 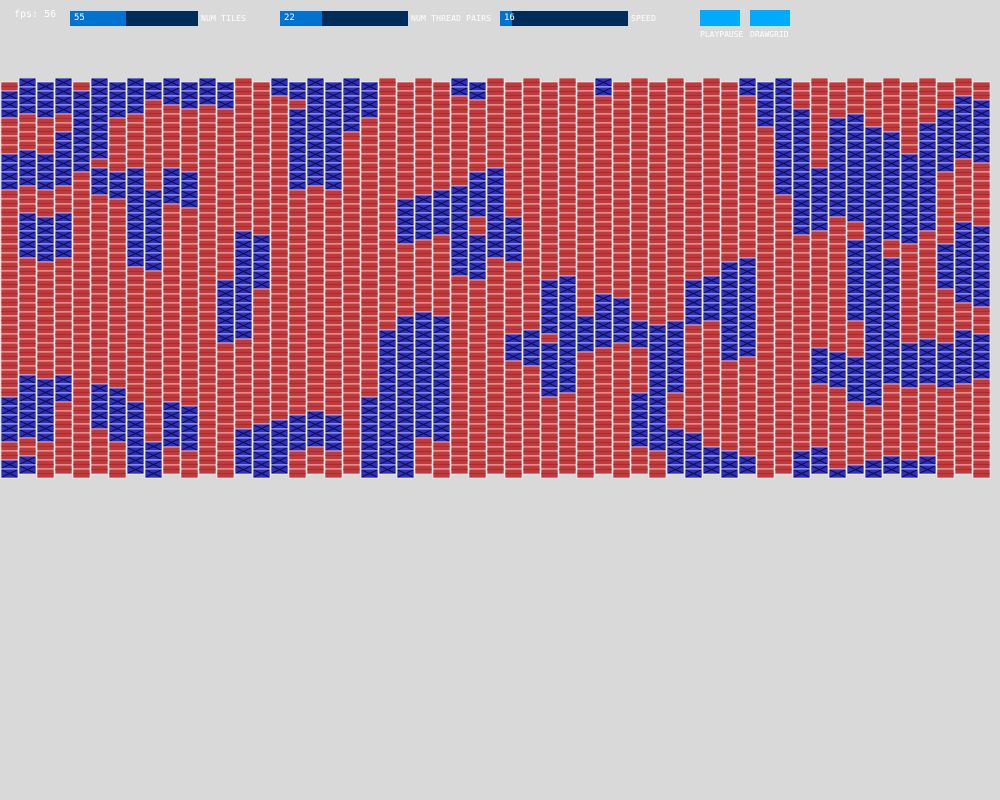 I want to click on num-tiles-slider: 55, so click(x=134, y=18).